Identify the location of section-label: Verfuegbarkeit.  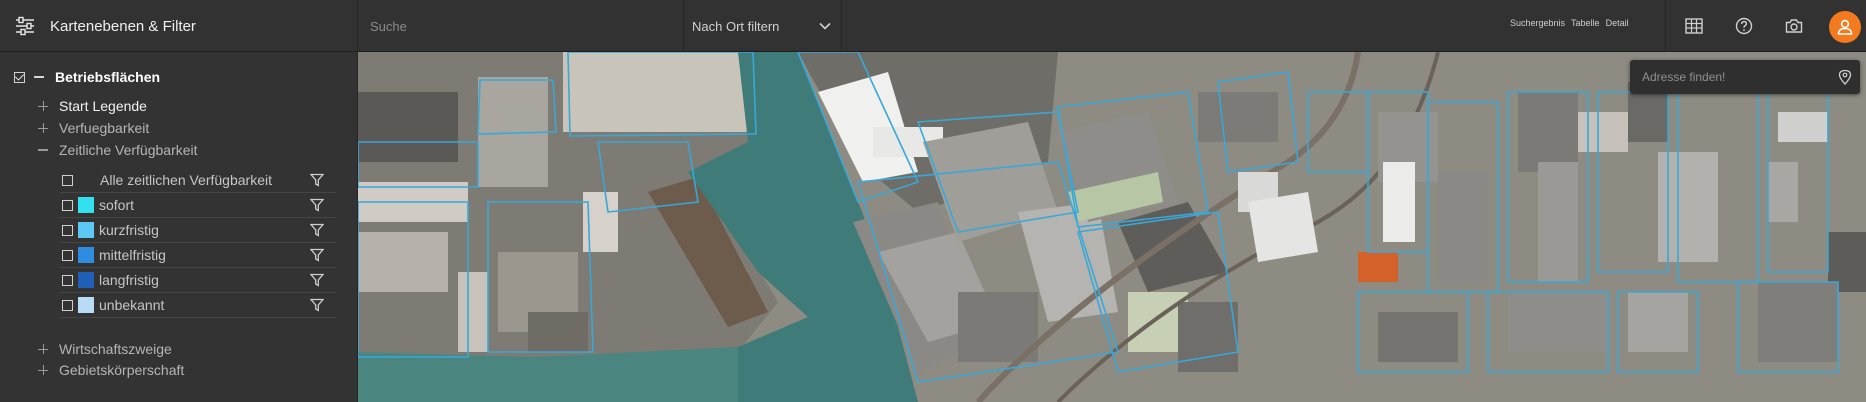
(104, 128).